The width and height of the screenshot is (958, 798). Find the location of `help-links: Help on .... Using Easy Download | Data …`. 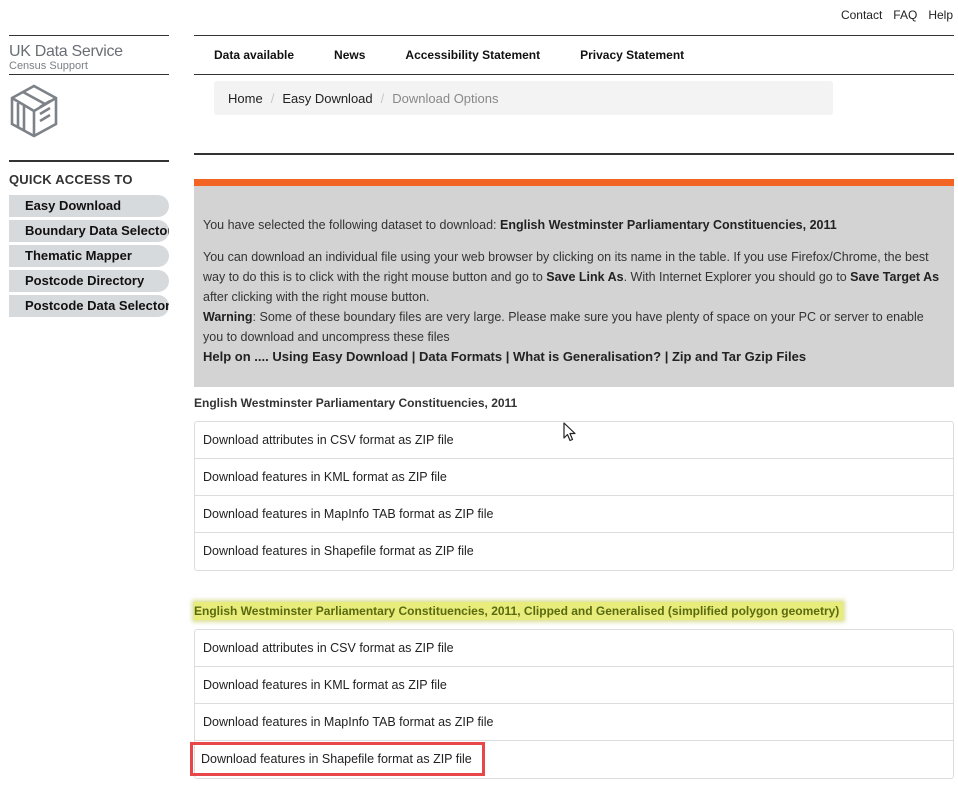

help-links: Help on .... Using Easy Download | Data … is located at coordinates (574, 357).